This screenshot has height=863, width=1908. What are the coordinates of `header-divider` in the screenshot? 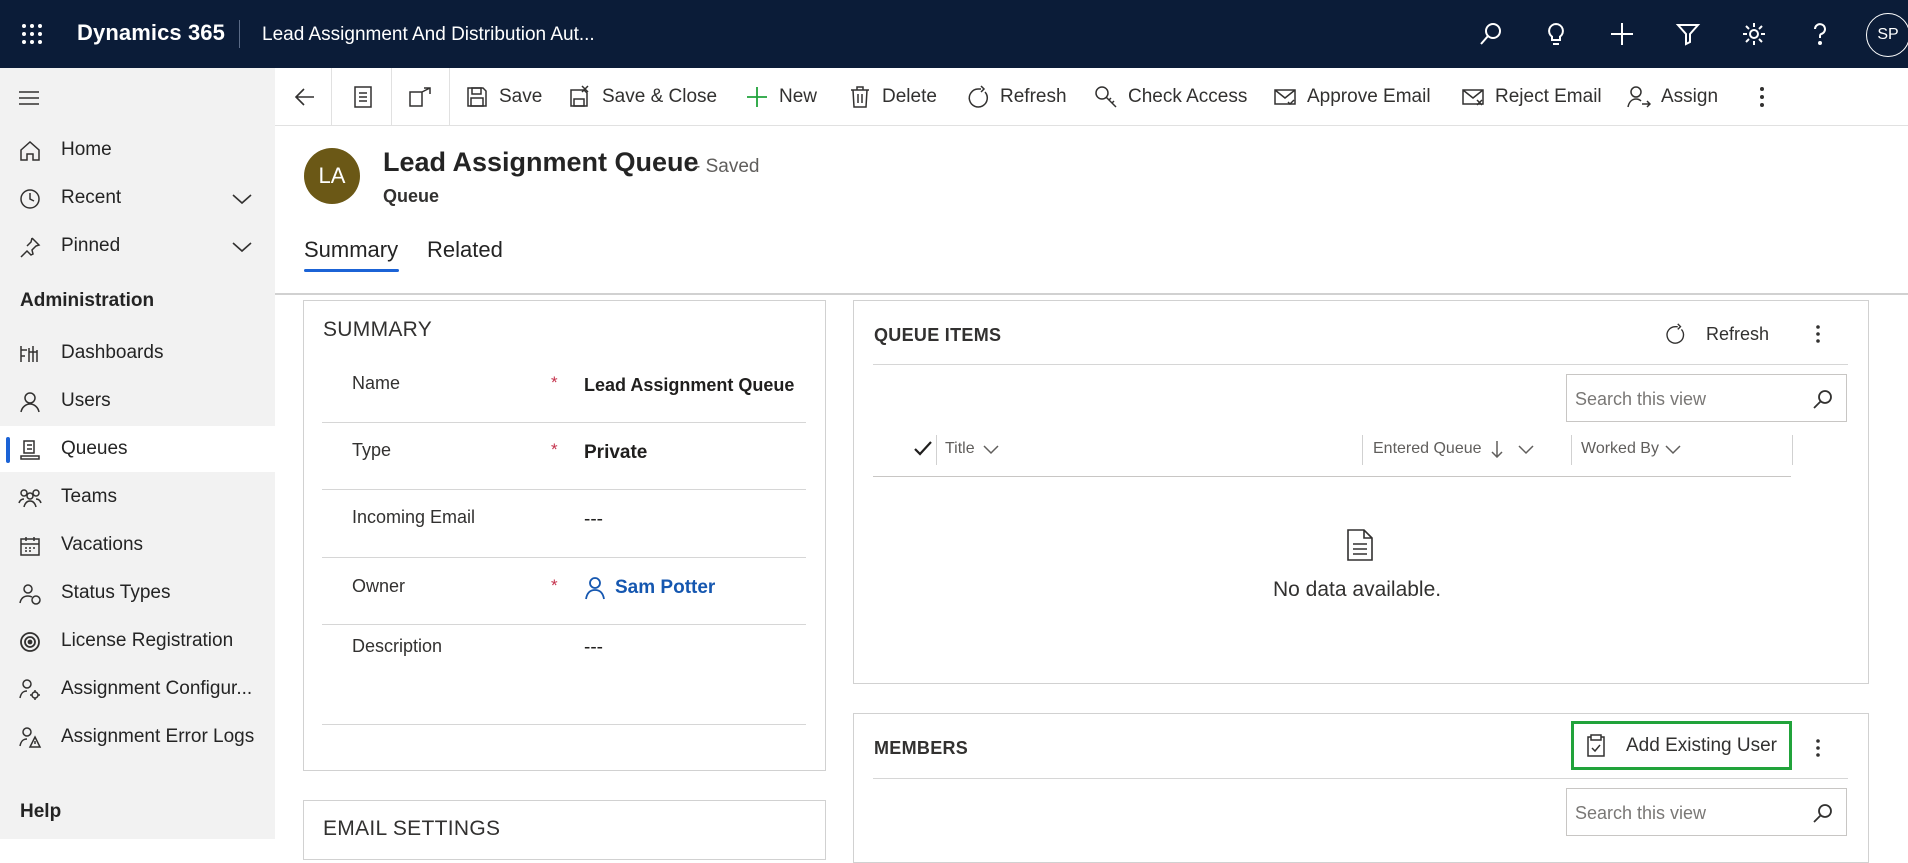 It's located at (1091, 294).